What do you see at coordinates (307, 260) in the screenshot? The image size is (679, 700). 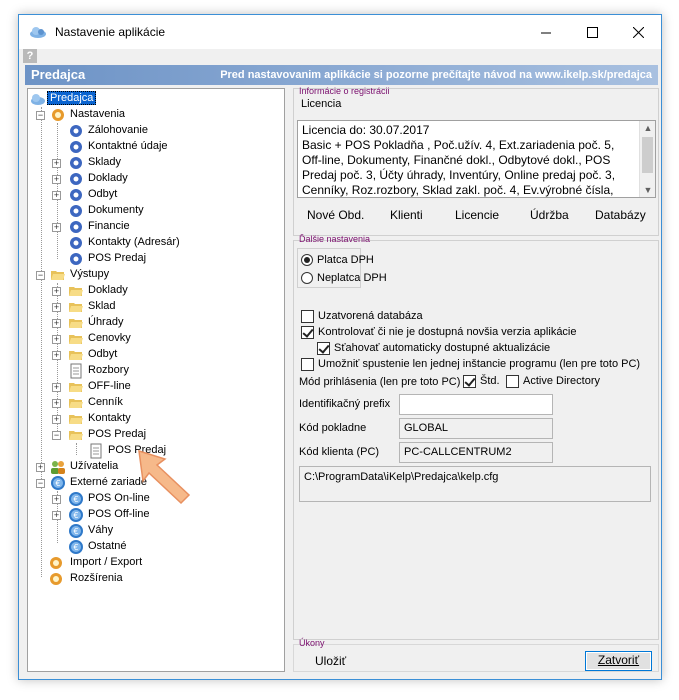 I see `radio-selected-icon` at bounding box center [307, 260].